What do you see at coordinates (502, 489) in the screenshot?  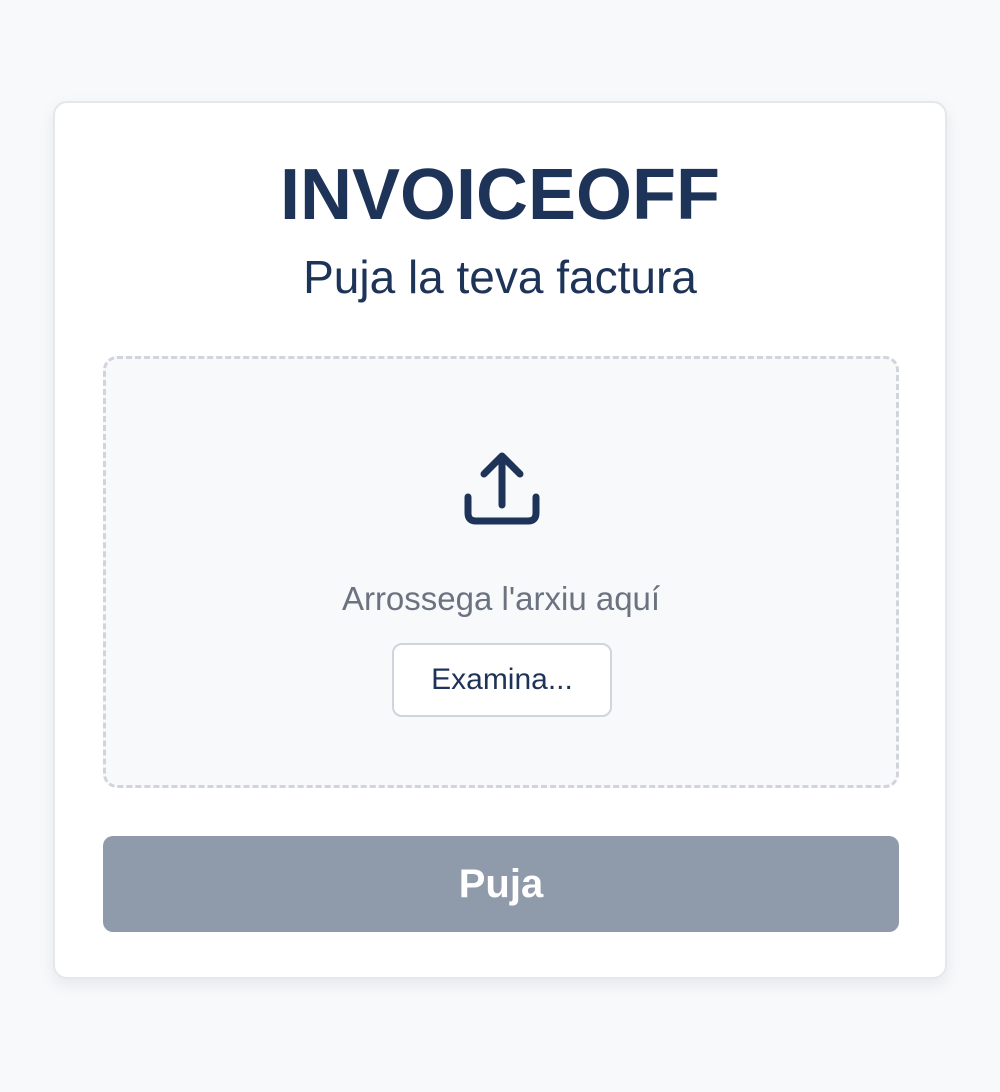 I see `upload-icon` at bounding box center [502, 489].